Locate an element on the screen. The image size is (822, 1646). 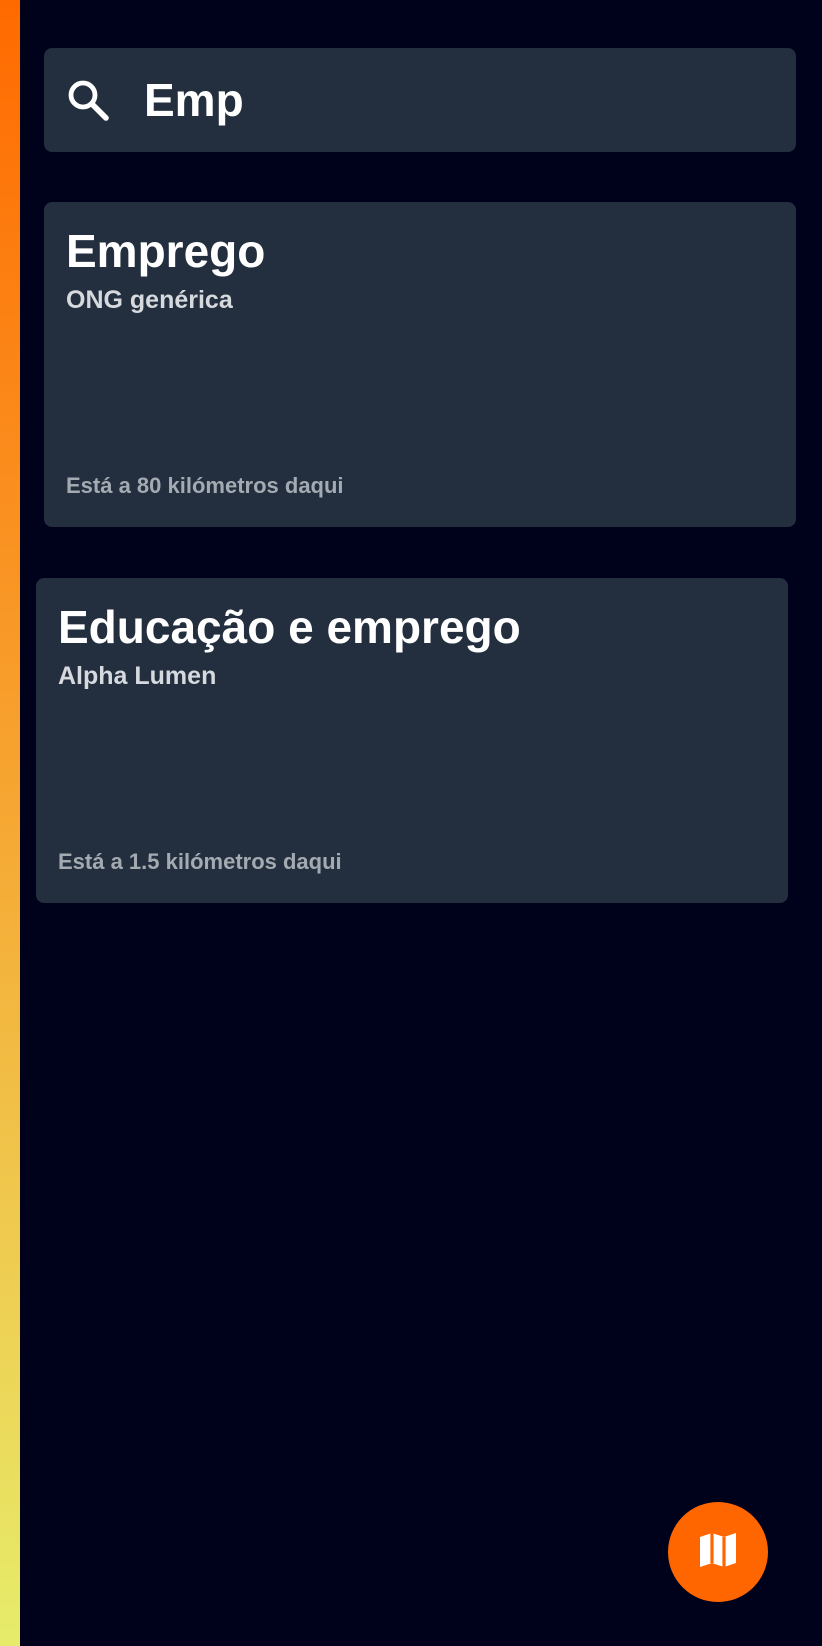
result-distance: Está a 80 kilómetros daqui is located at coordinates (205, 485).